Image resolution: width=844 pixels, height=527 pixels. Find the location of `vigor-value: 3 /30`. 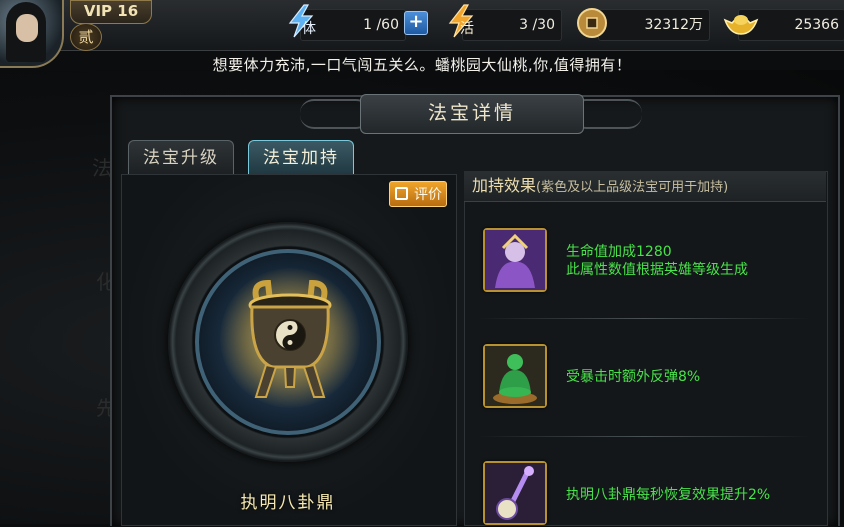

vigor-value: 3 /30 is located at coordinates (537, 25).